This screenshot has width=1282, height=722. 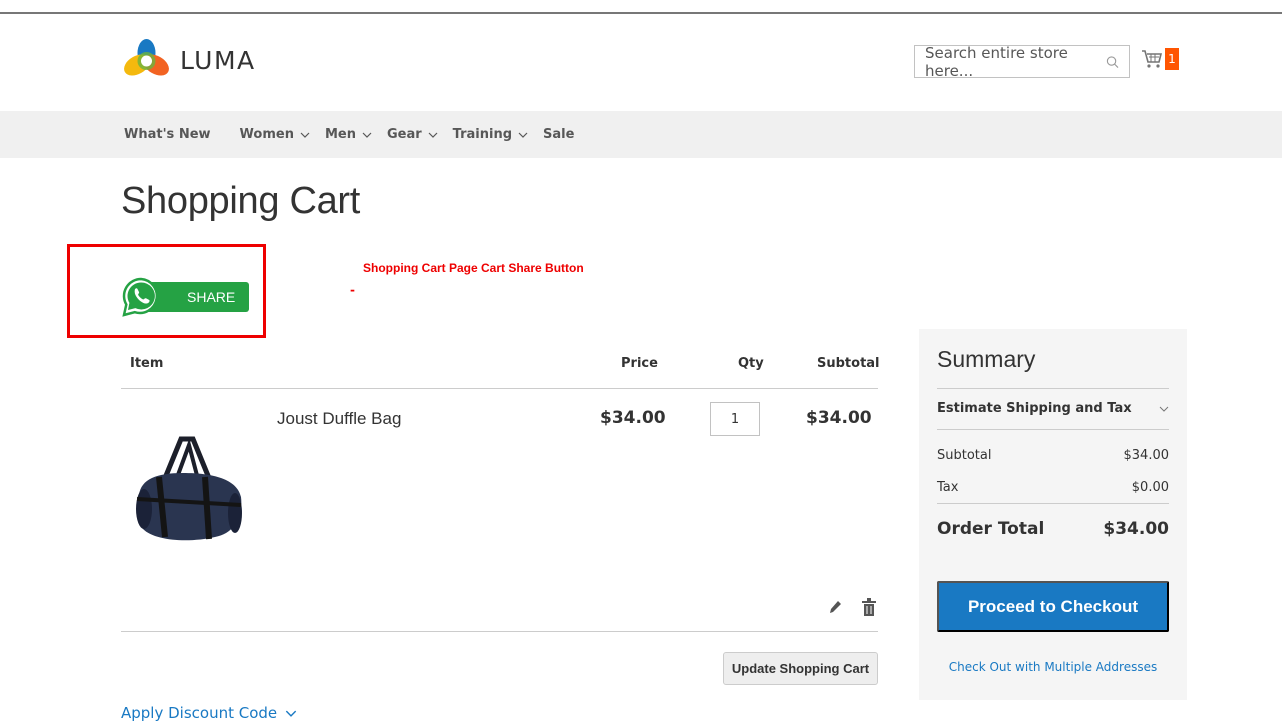 What do you see at coordinates (1053, 487) in the screenshot?
I see `tax-row: Tax $0.00` at bounding box center [1053, 487].